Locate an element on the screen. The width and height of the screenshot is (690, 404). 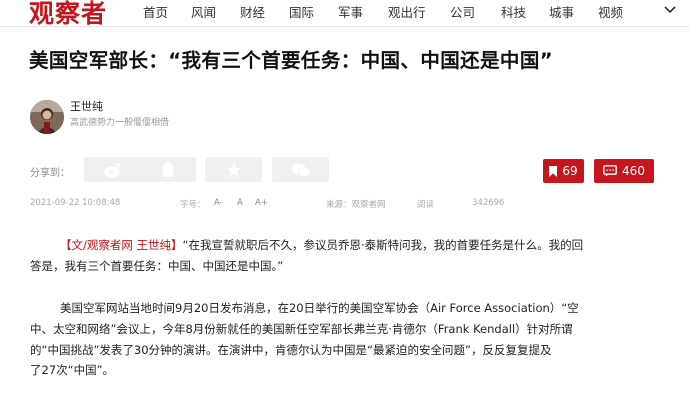
bookmark-count: 69 is located at coordinates (570, 171).